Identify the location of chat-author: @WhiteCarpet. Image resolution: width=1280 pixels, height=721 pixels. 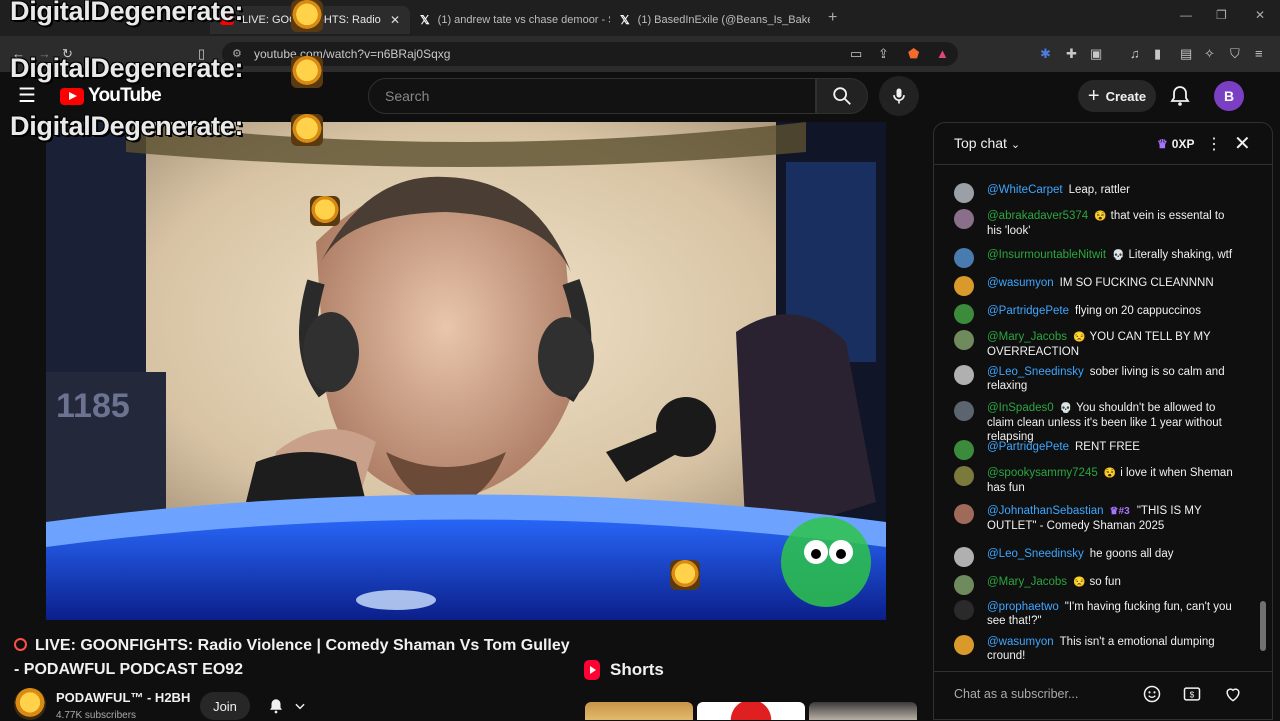
(1025, 190).